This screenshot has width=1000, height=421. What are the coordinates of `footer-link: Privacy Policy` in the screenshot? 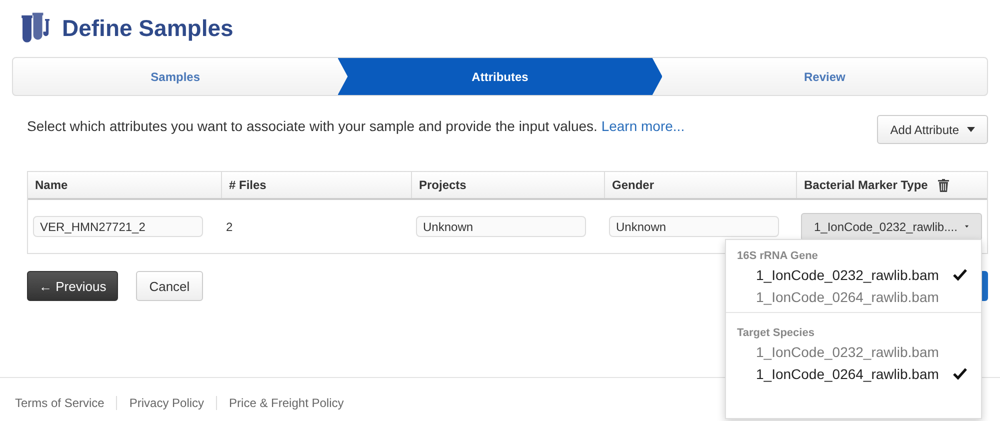 It's located at (166, 403).